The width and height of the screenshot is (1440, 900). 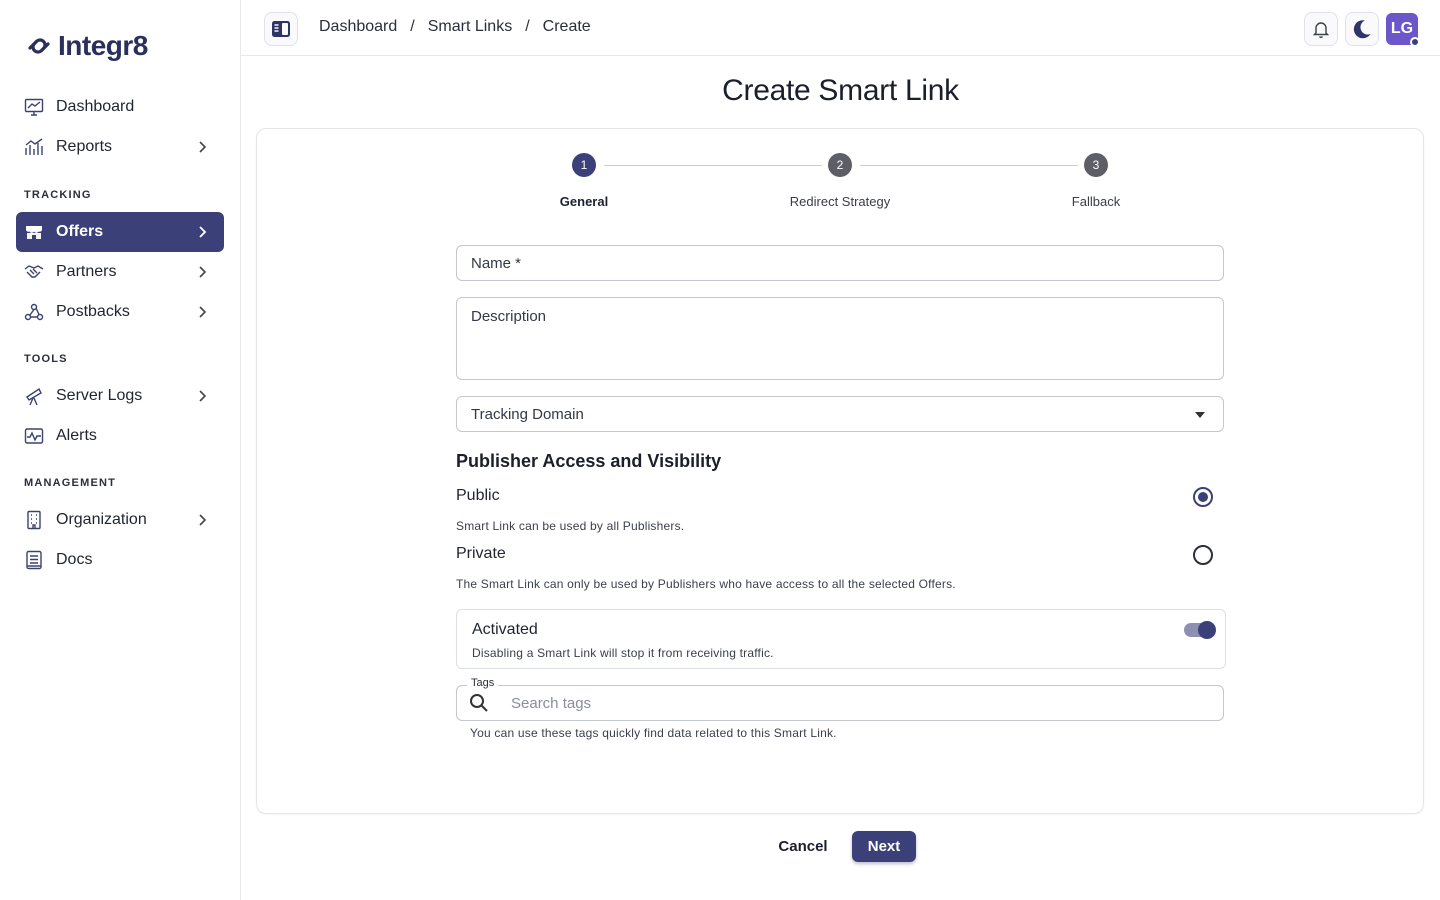 I want to click on private-option-label: Private, so click(x=481, y=554).